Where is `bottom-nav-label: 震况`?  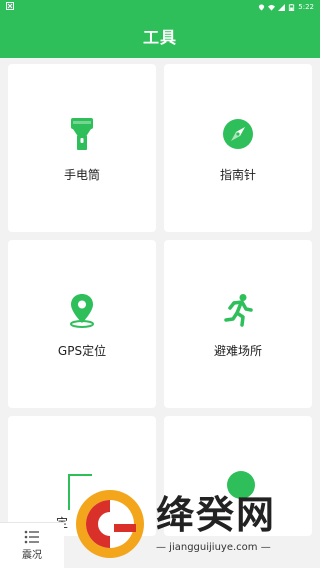
bottom-nav-label: 震况 is located at coordinates (32, 555).